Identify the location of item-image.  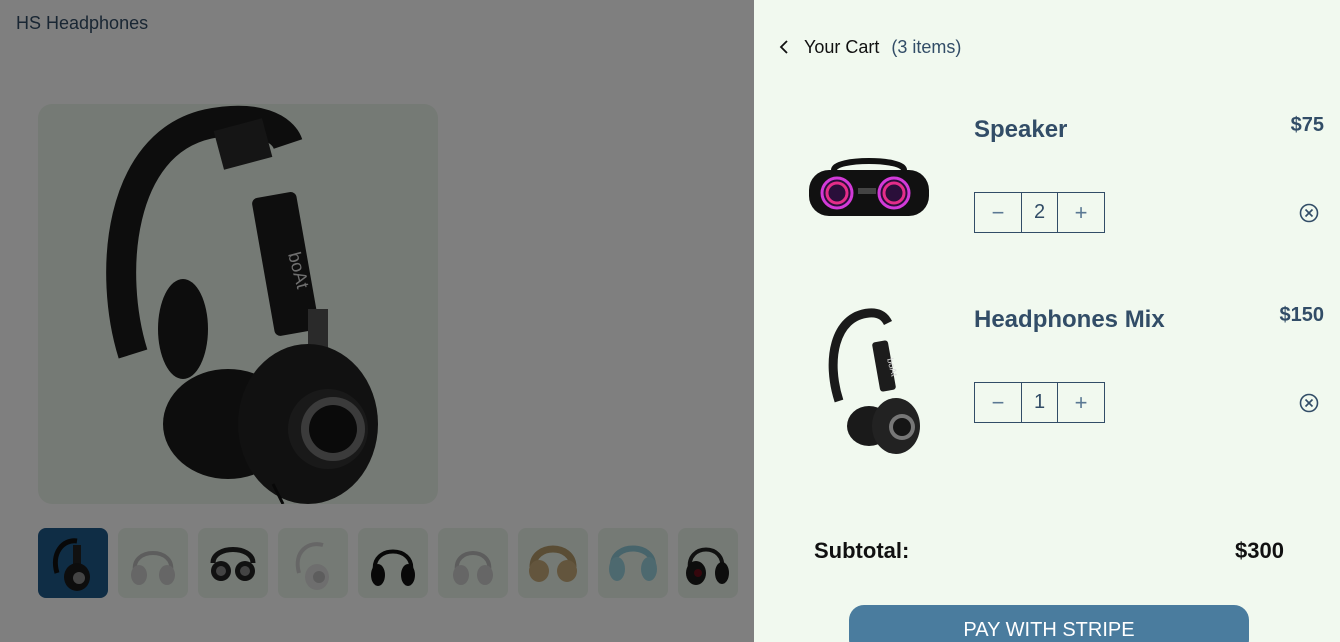
(869, 191).